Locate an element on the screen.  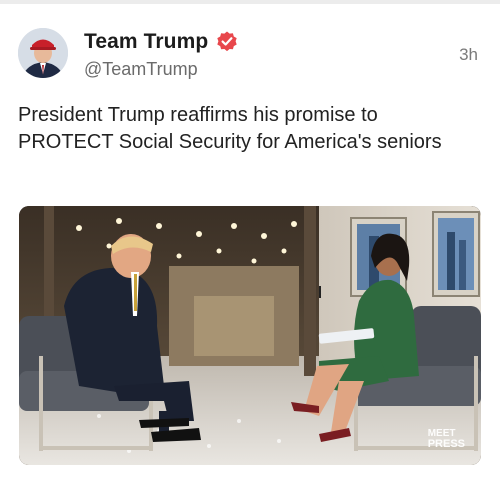
watermark-line-2: PRESS is located at coordinates (446, 444).